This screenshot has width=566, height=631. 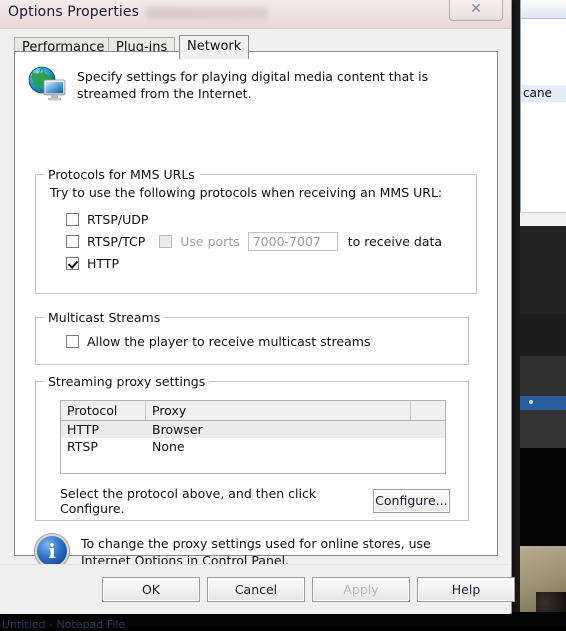 I want to click on rtsp-udp-label: RTSP/UDP, so click(x=118, y=219).